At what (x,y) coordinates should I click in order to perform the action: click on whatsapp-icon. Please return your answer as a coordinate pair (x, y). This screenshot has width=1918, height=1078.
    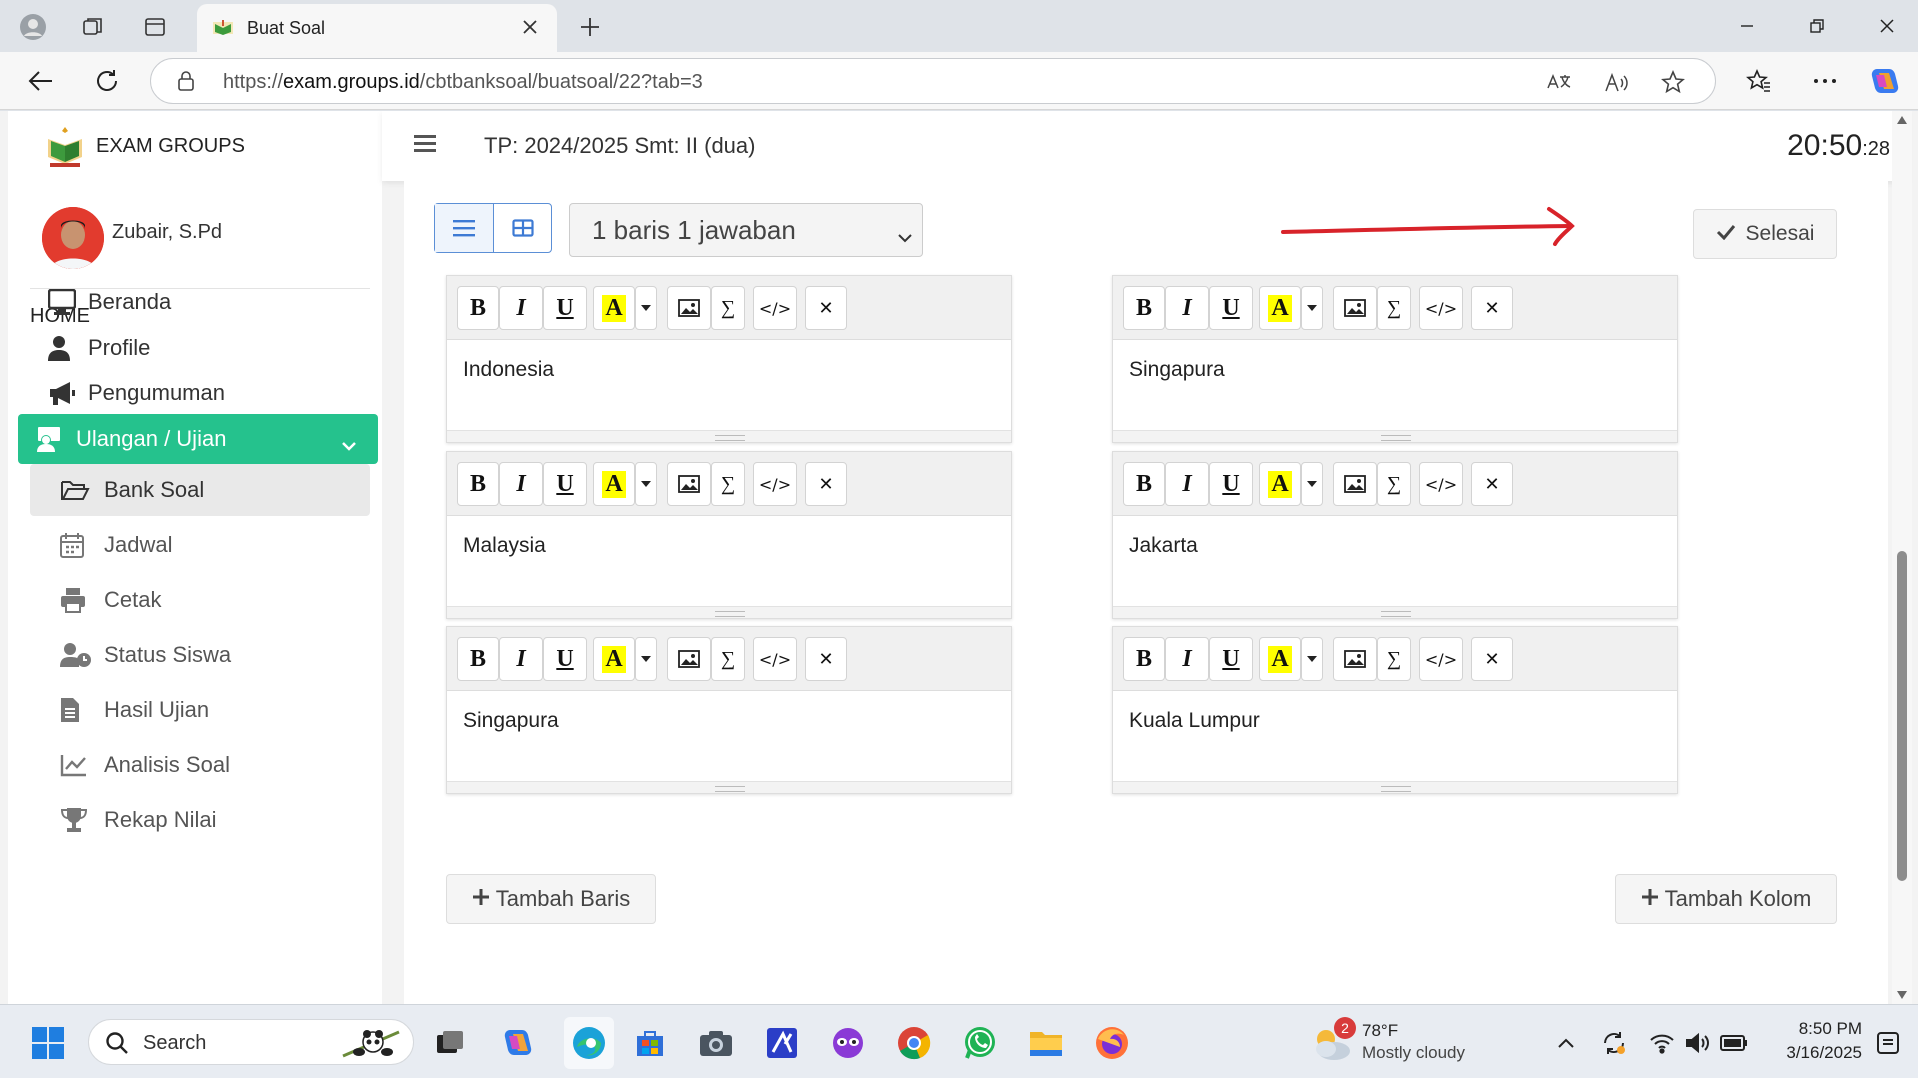
    Looking at the image, I should click on (980, 1043).